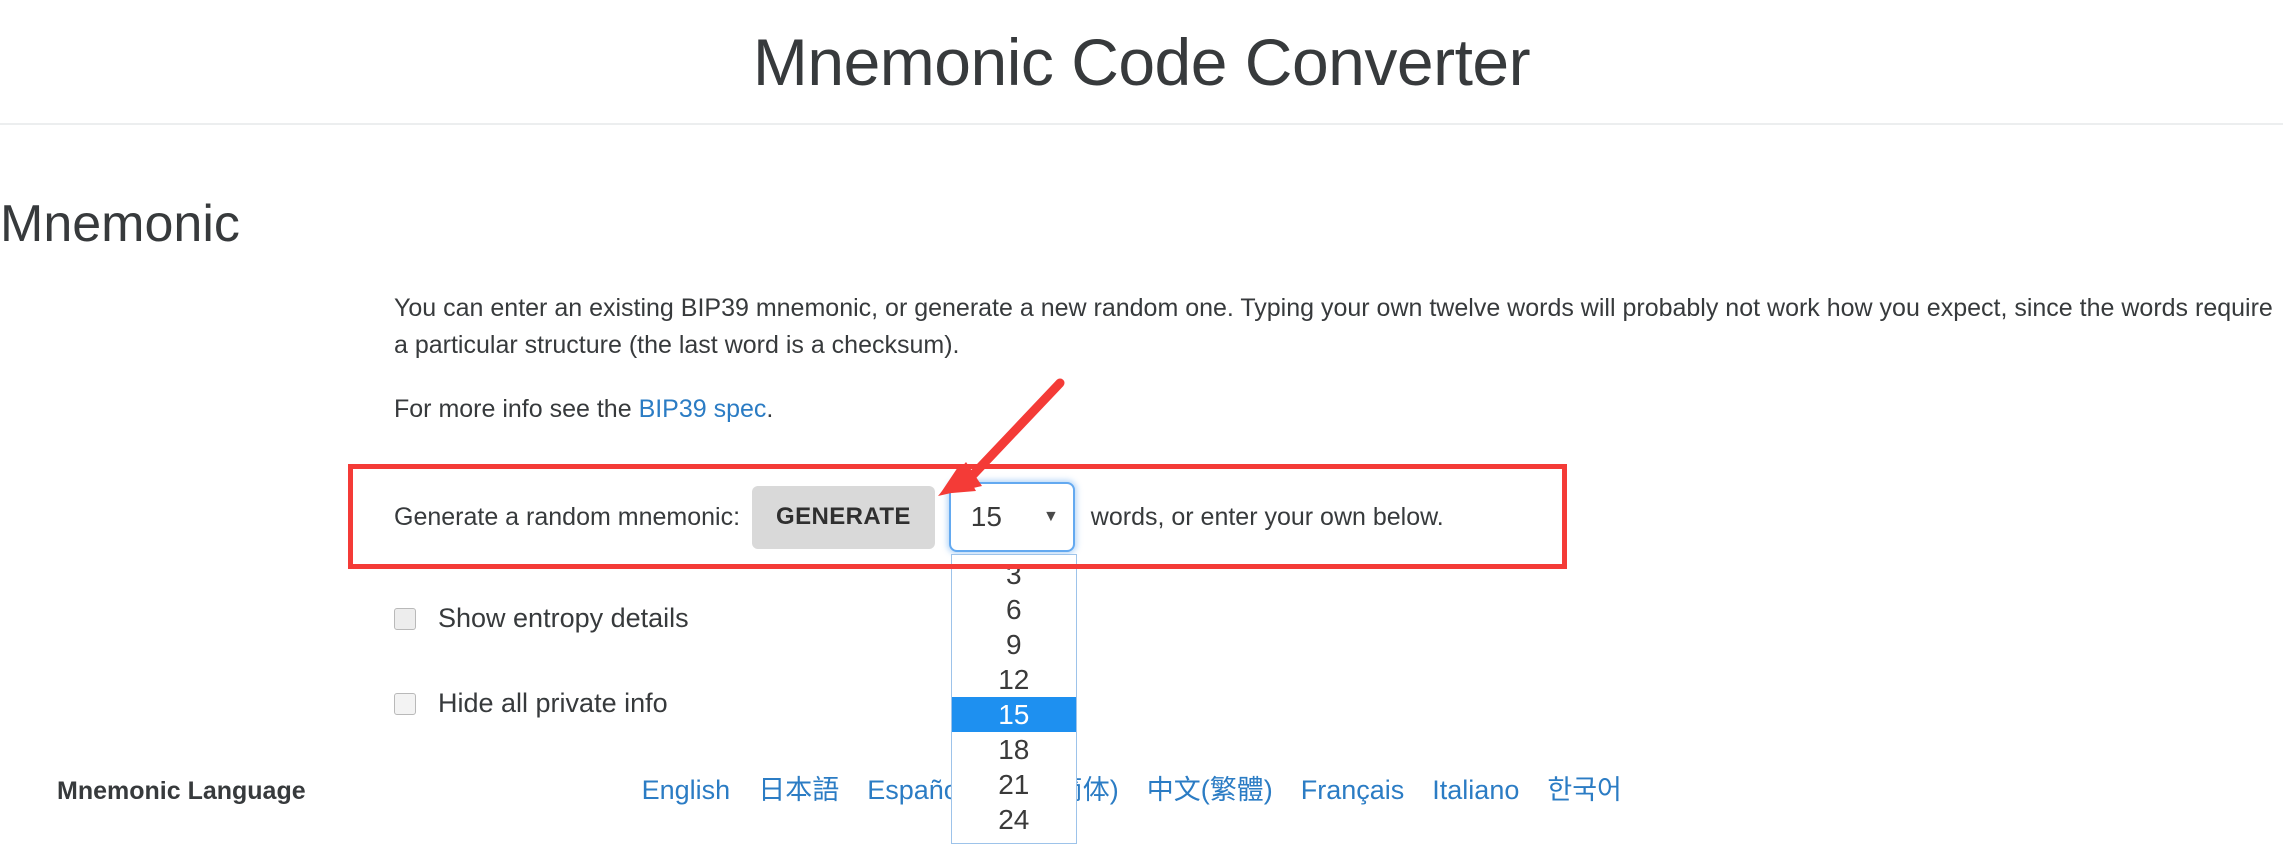 This screenshot has width=2283, height=844. I want to click on word-count-option-18: 18, so click(1014, 749).